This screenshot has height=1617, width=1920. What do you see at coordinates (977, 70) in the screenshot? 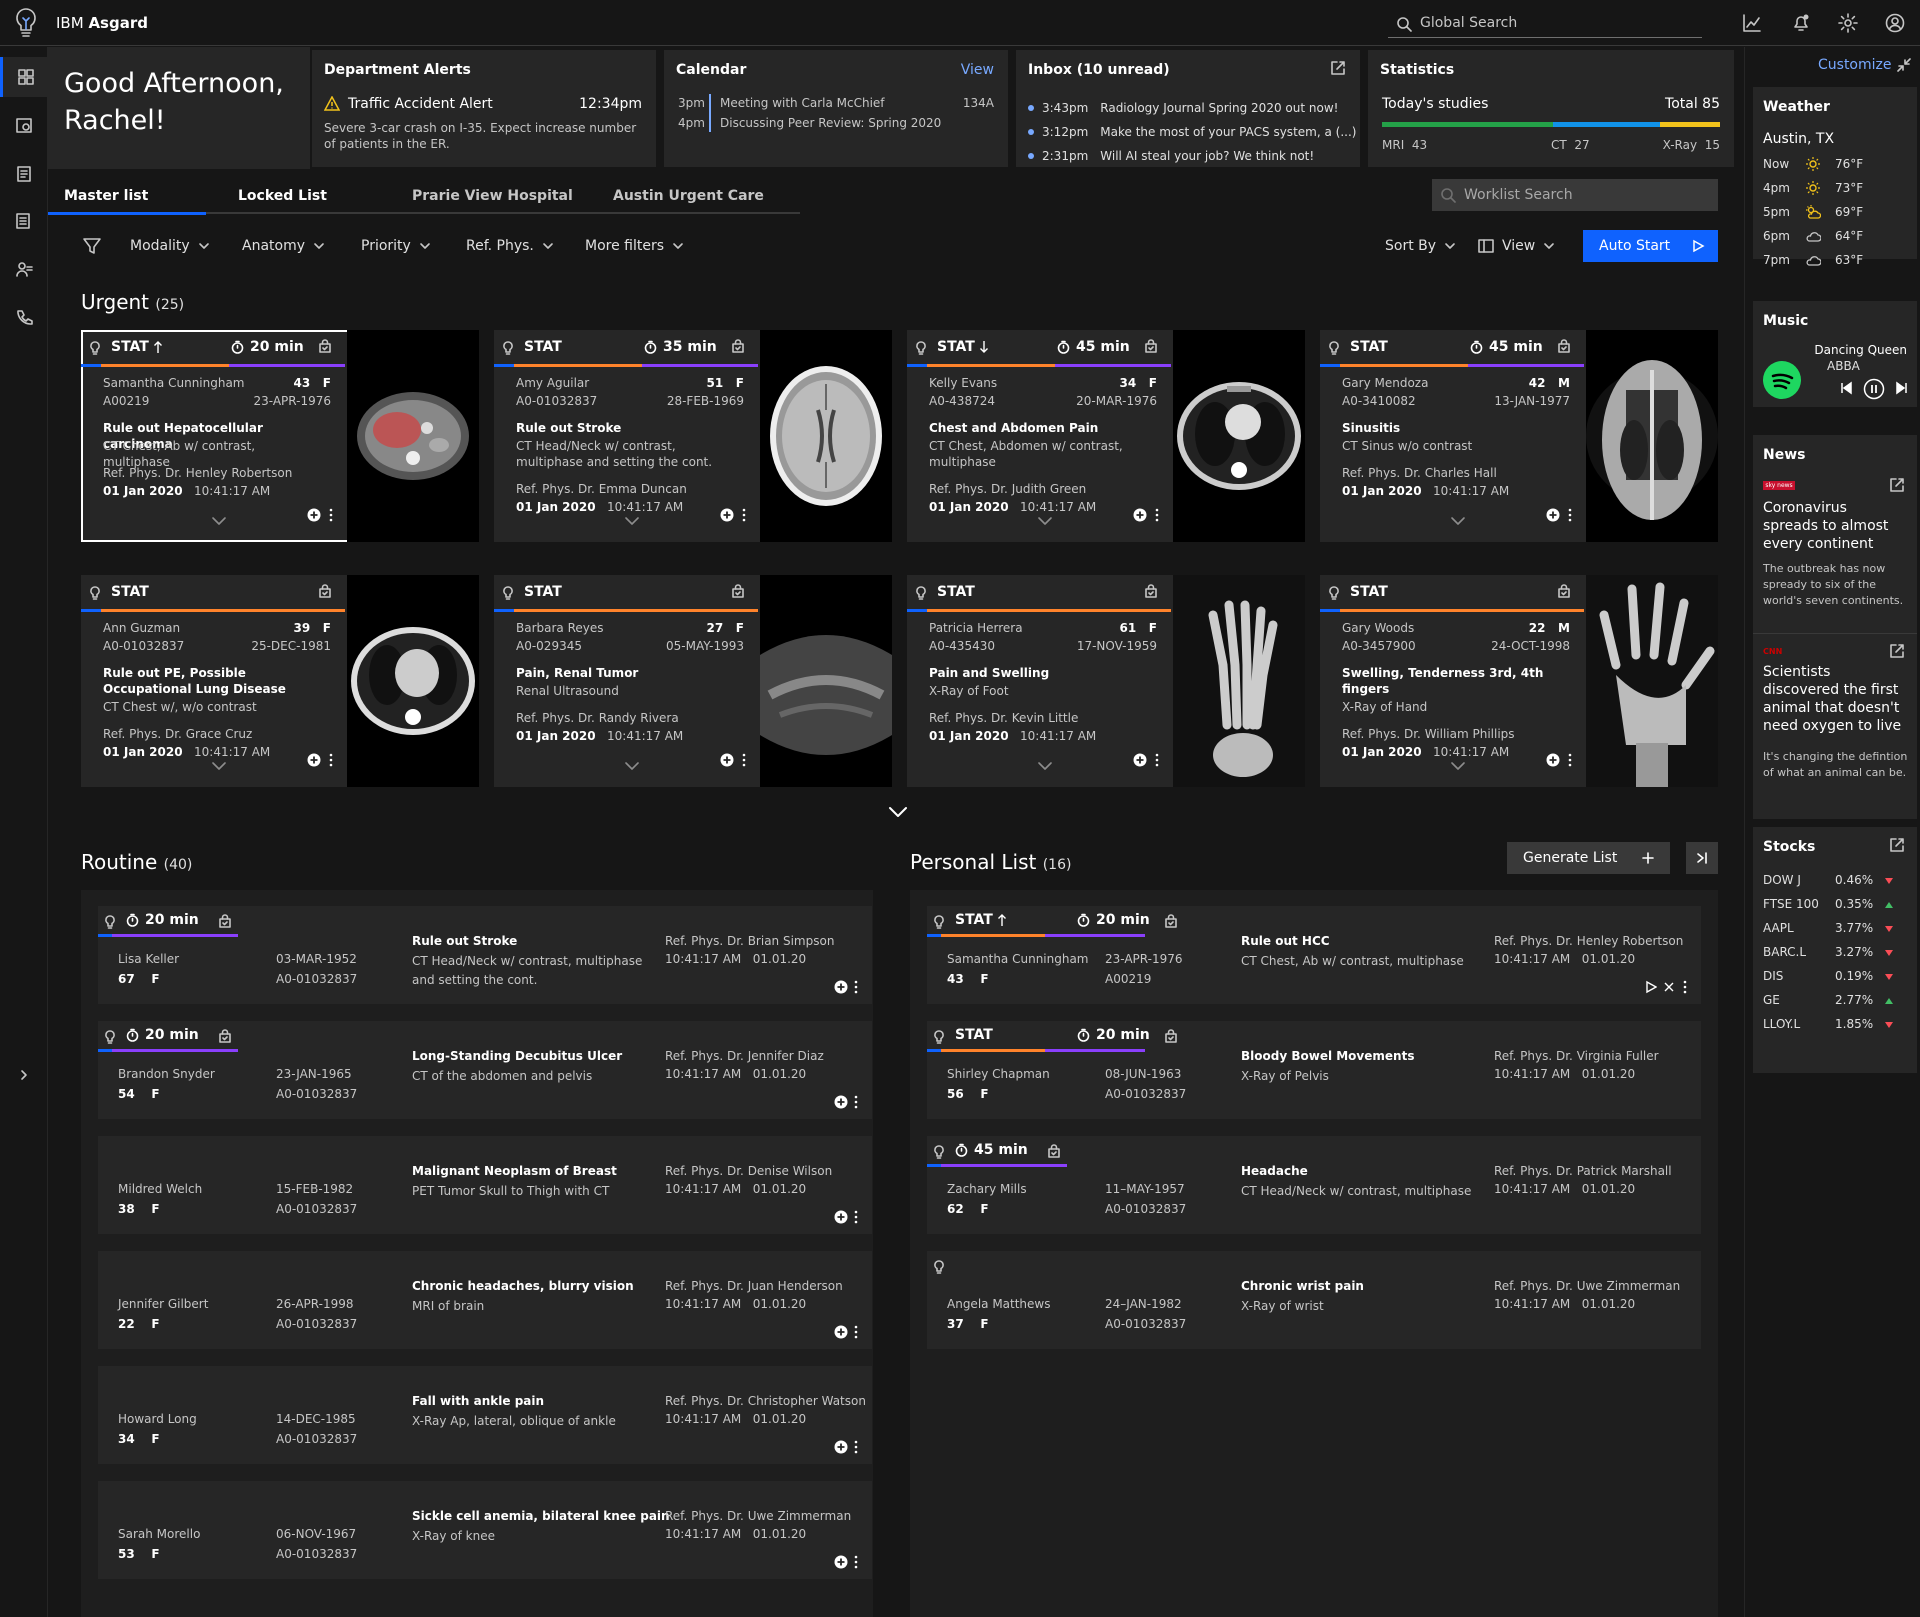
I see `calendar-view-link: View` at bounding box center [977, 70].